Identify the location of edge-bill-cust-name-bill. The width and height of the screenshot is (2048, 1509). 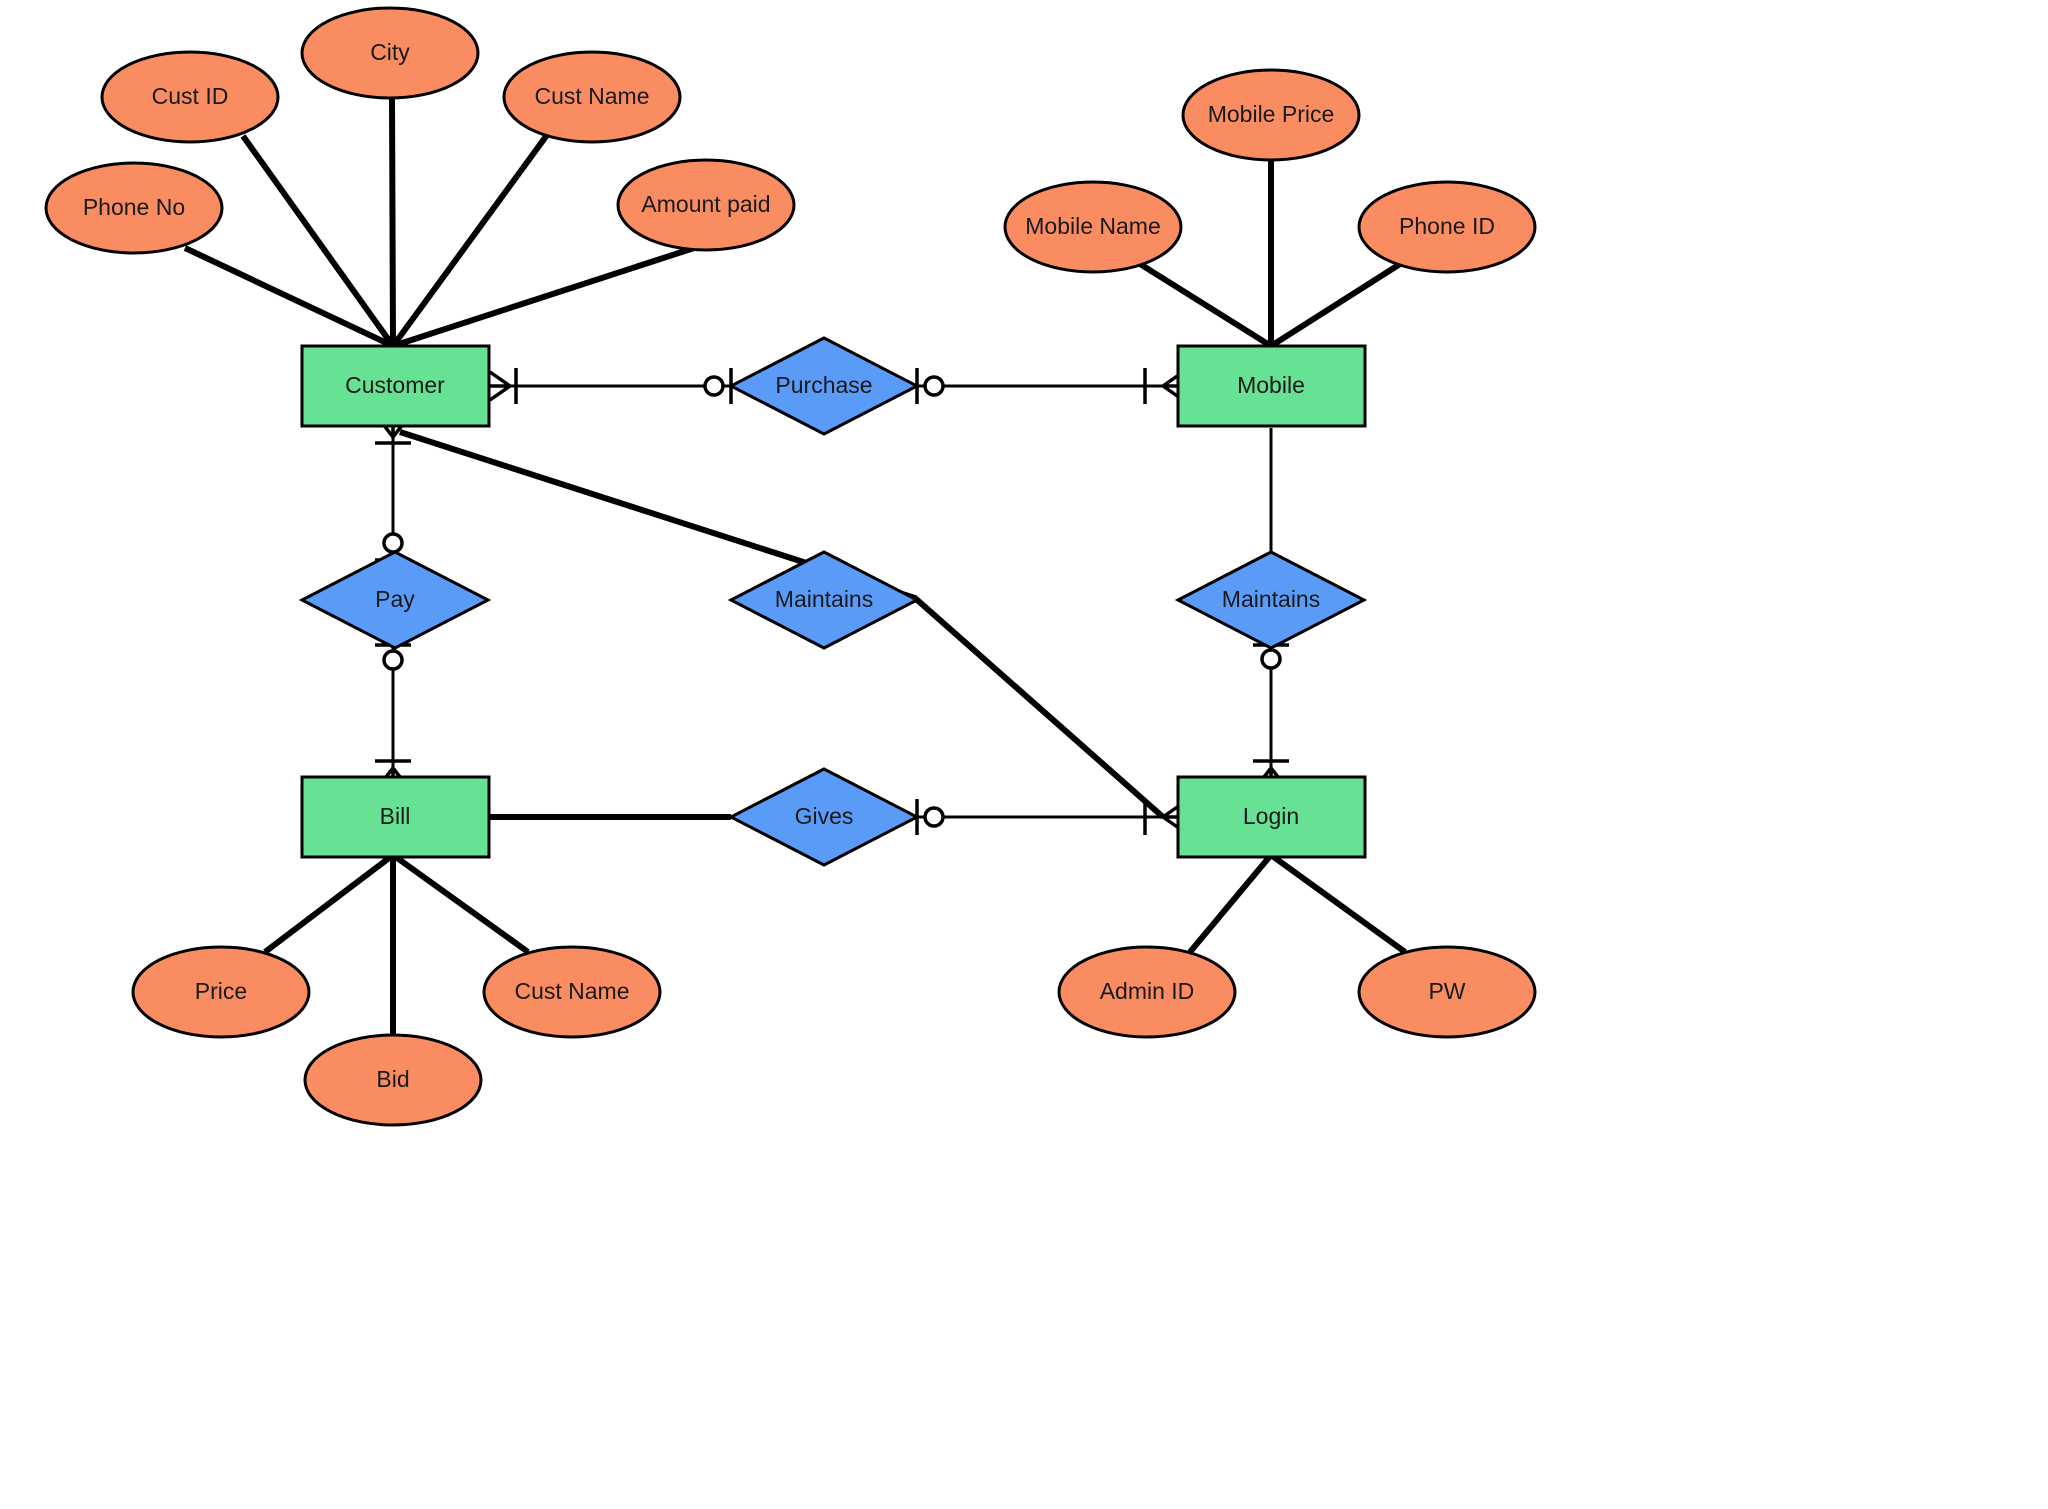
(460, 903).